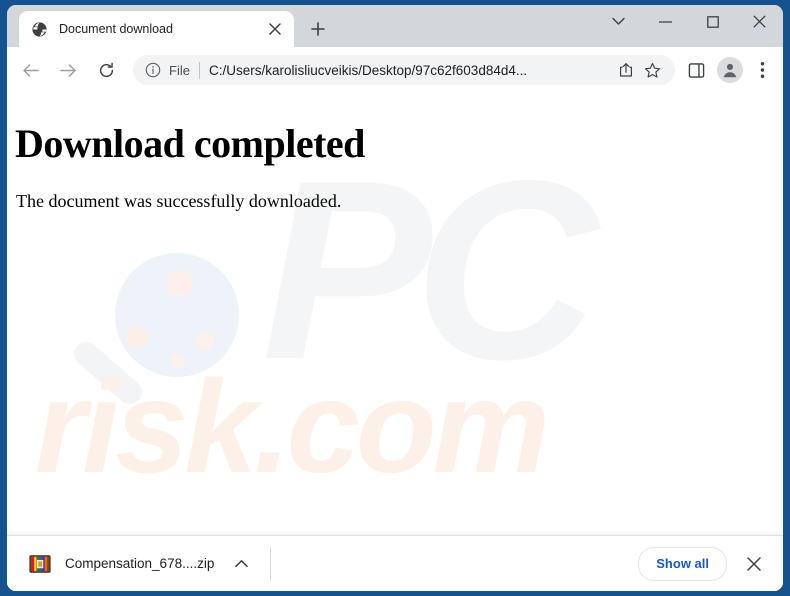 The width and height of the screenshot is (790, 596). Describe the element at coordinates (730, 70) in the screenshot. I see `profile-avatar` at that location.